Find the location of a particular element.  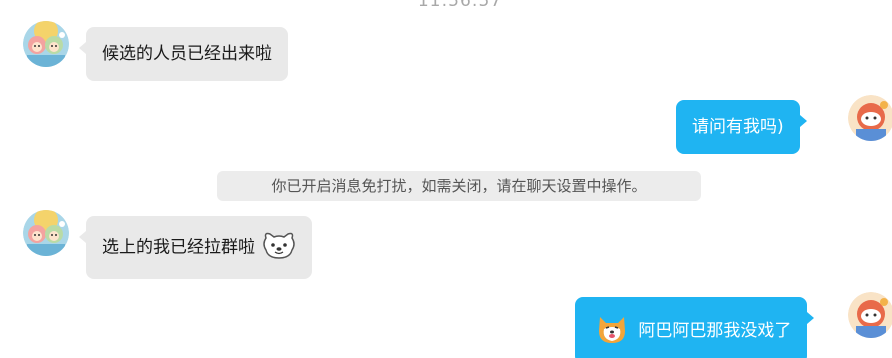

message-text: 请问有我吗) is located at coordinates (738, 127).